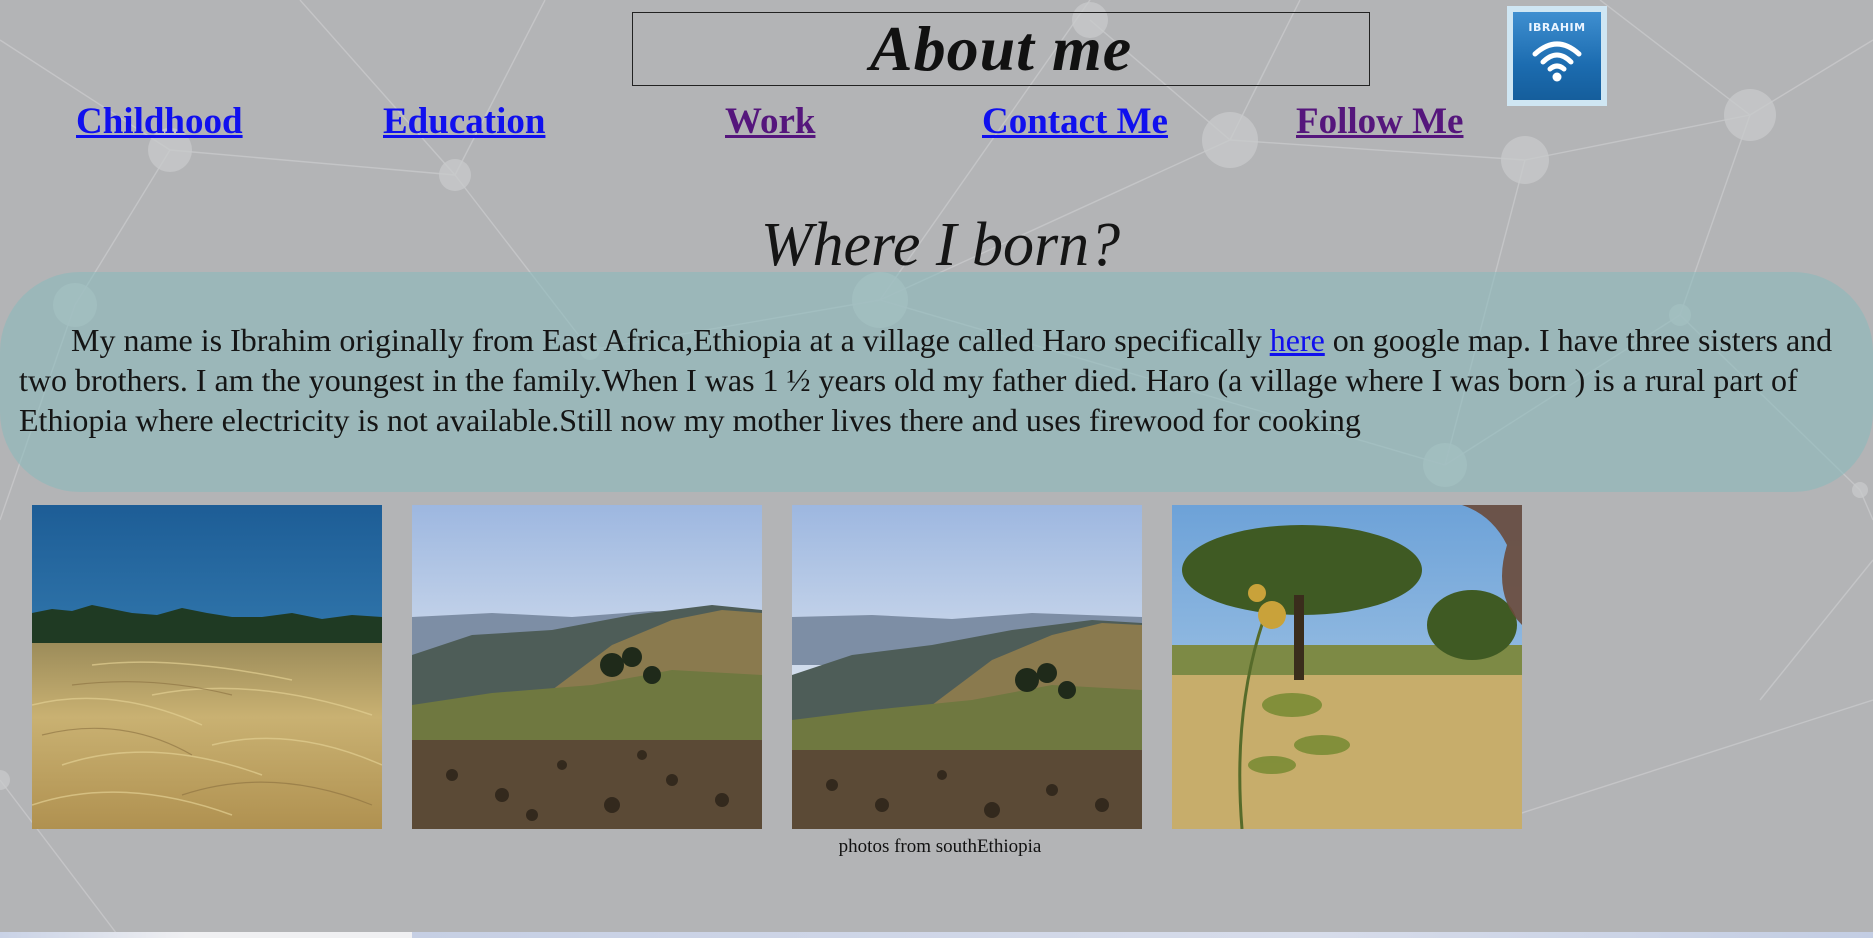 The image size is (1873, 938). Describe the element at coordinates (940, 245) in the screenshot. I see `section-heading: Where I born?` at that location.